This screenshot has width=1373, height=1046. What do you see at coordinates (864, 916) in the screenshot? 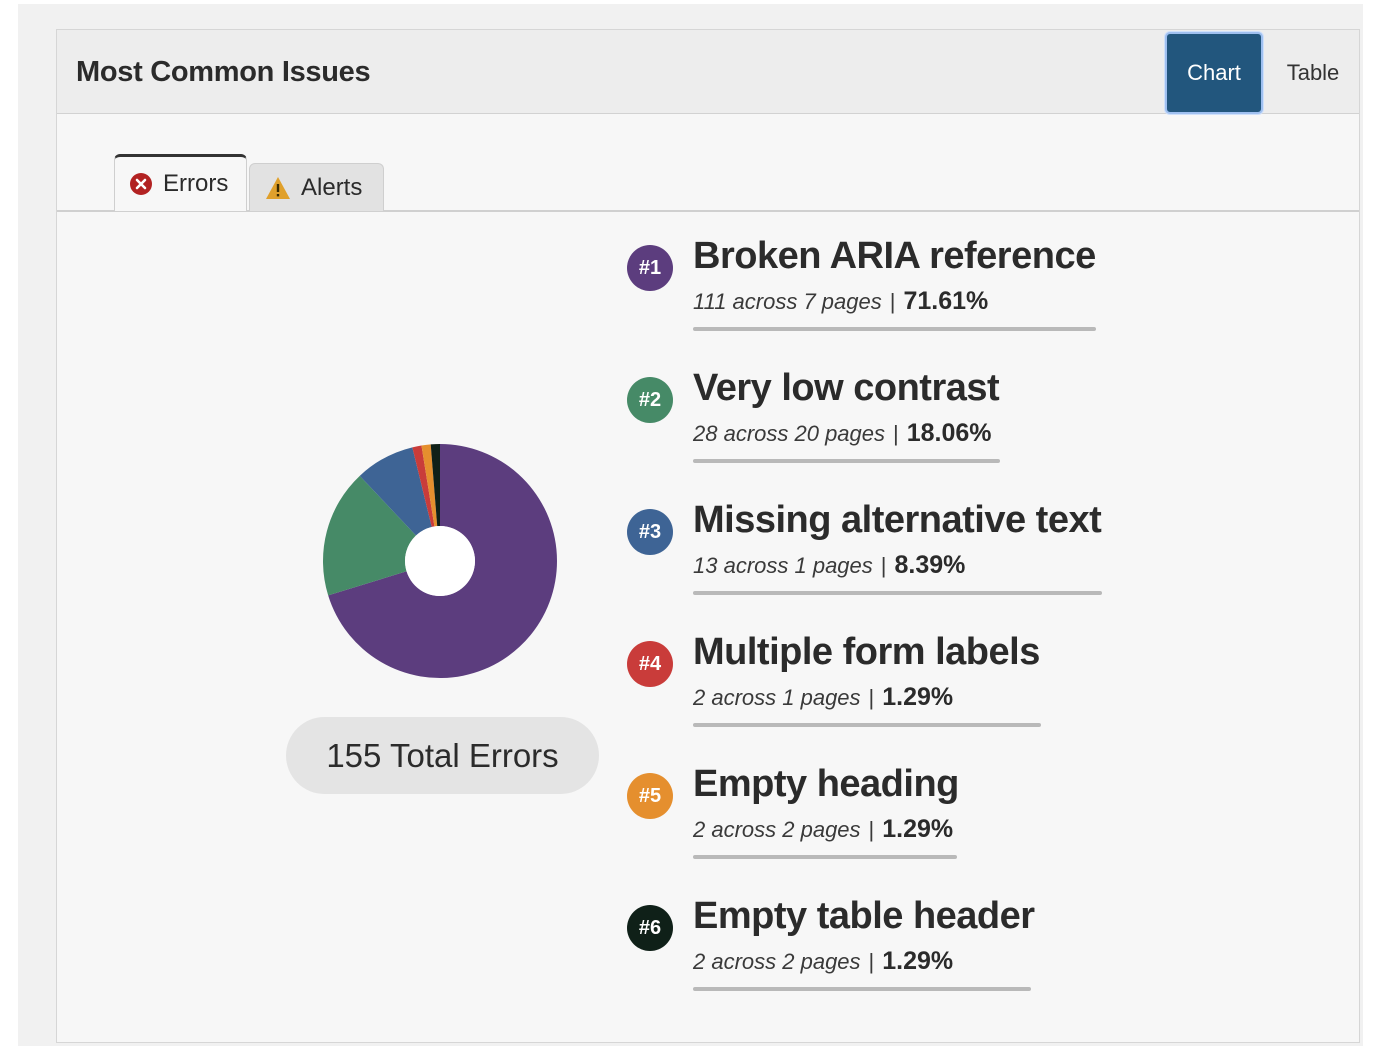
I see `issue-name: Empty table header` at bounding box center [864, 916].